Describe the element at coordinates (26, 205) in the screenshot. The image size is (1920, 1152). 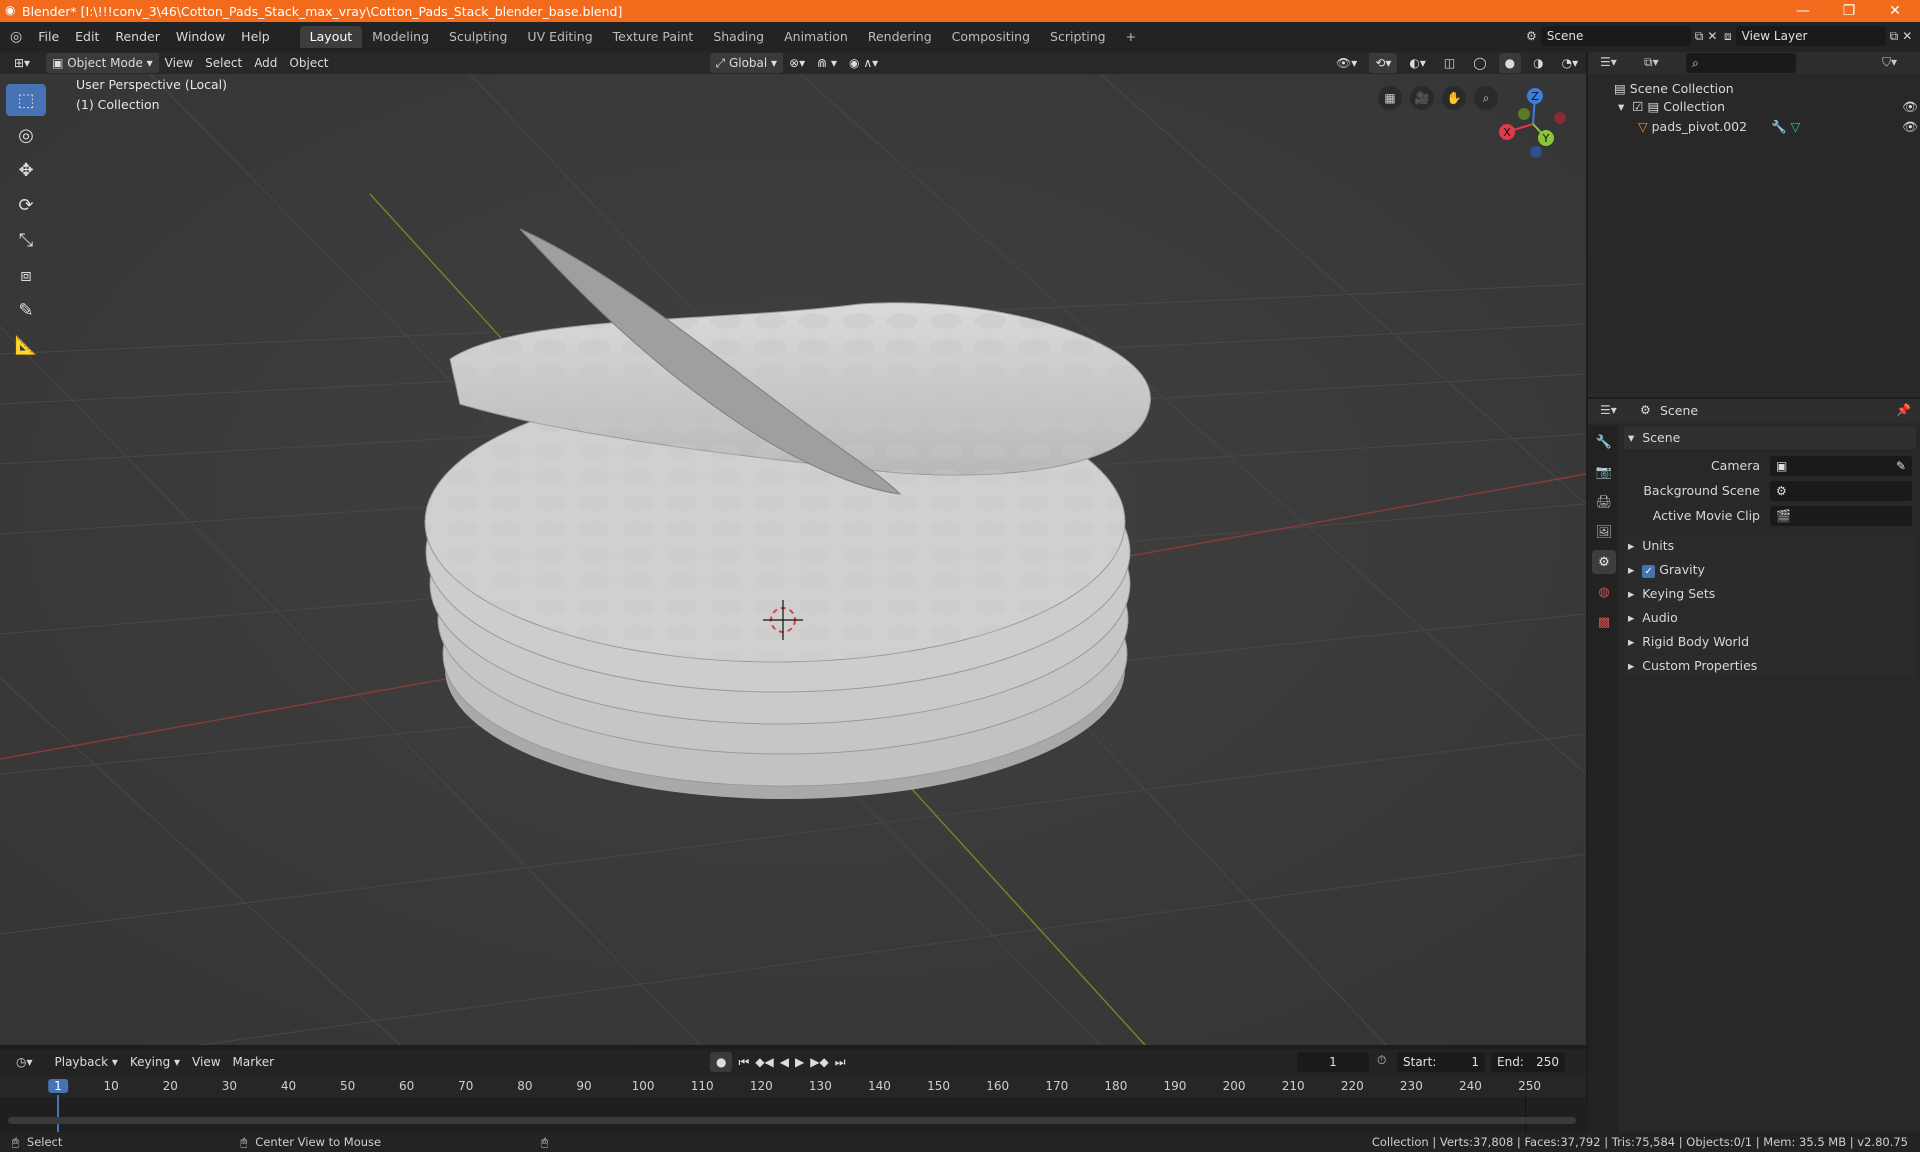
I see `rotate-tool-icon: ⟳` at that location.